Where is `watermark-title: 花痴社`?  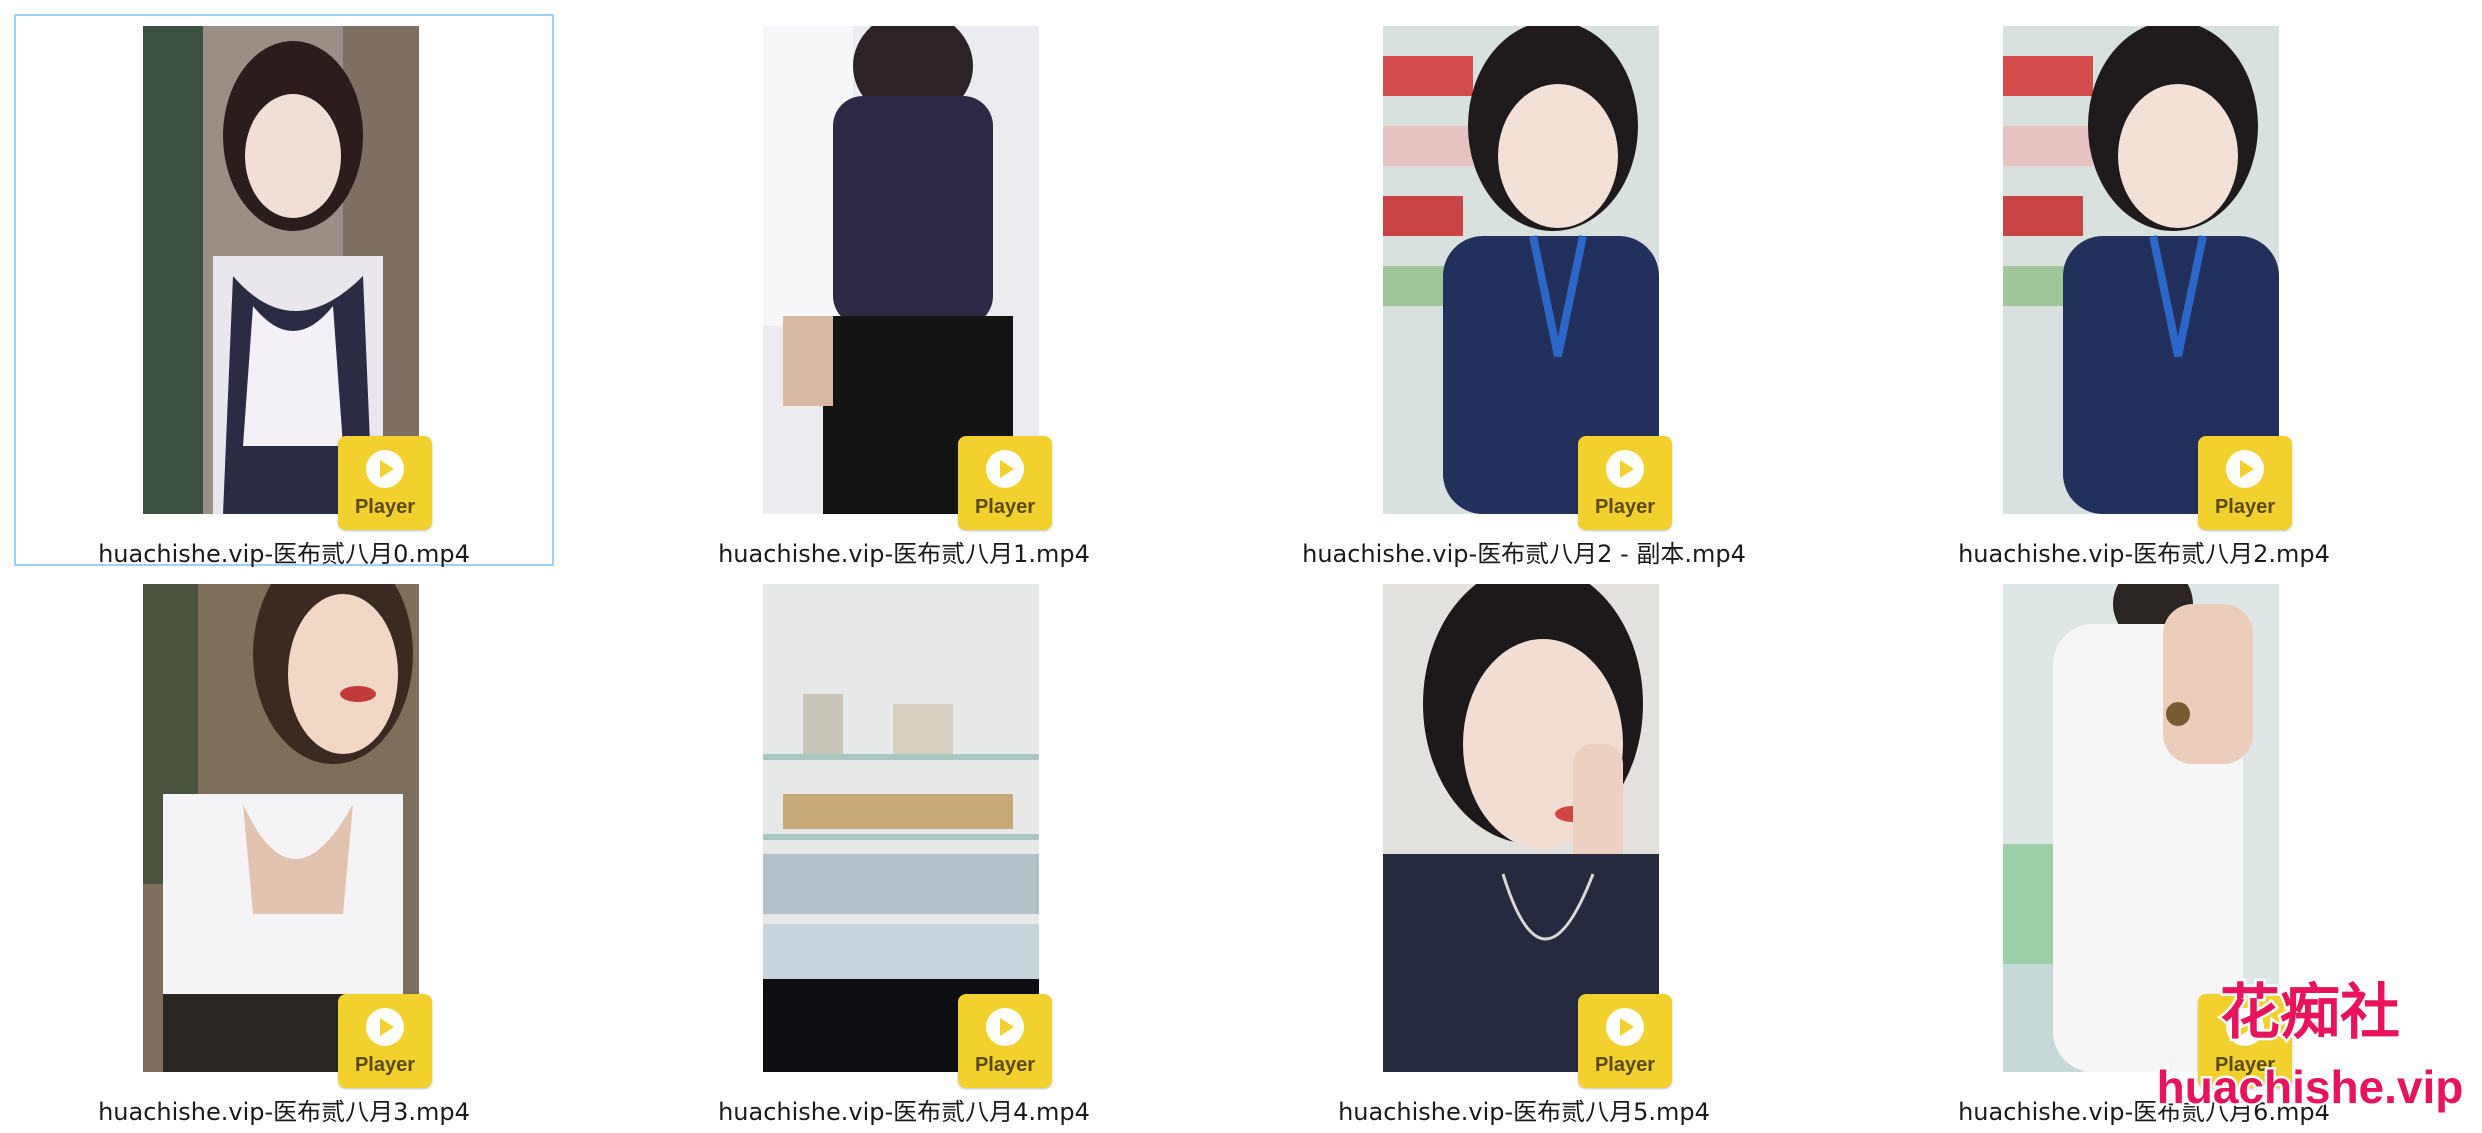 watermark-title: 花痴社 is located at coordinates (2310, 1013).